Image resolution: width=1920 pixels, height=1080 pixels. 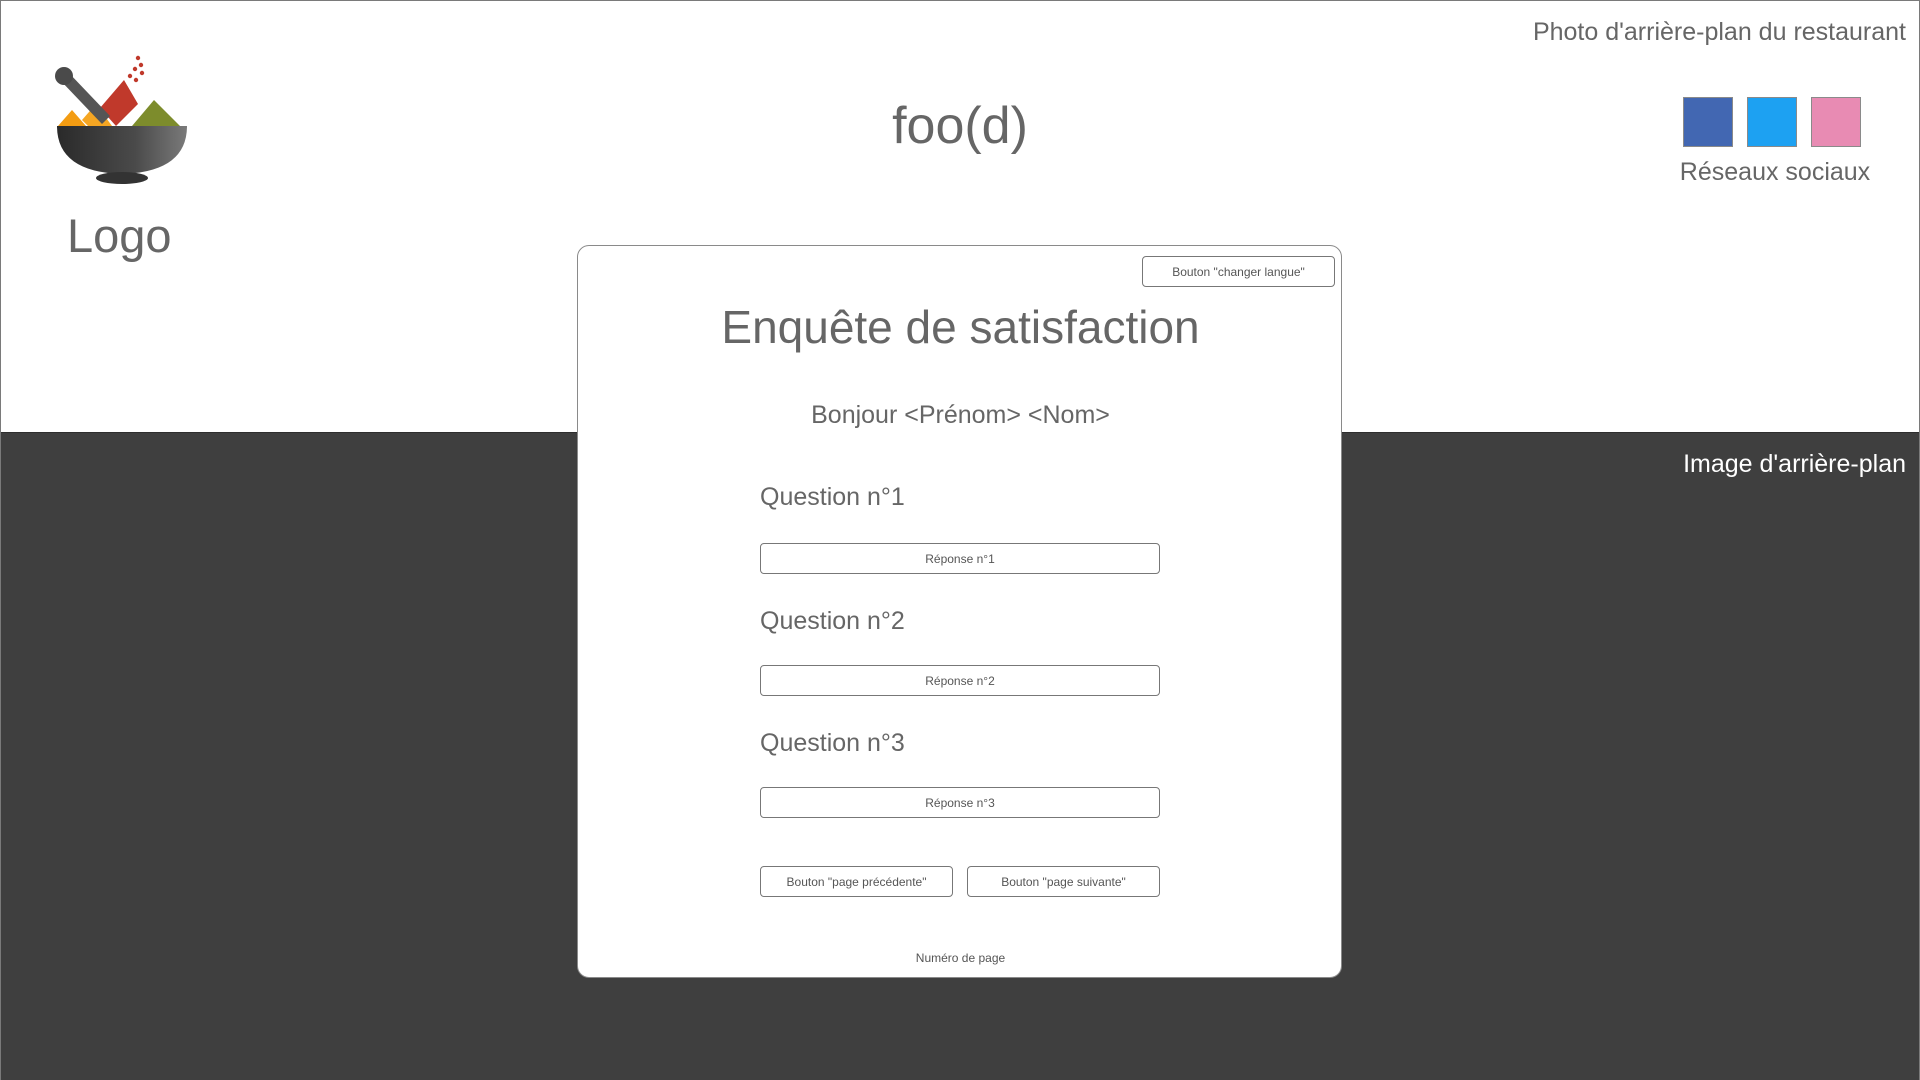 I want to click on header-photo-label: Photo d'arrière-plan du restaurant, so click(x=1719, y=32).